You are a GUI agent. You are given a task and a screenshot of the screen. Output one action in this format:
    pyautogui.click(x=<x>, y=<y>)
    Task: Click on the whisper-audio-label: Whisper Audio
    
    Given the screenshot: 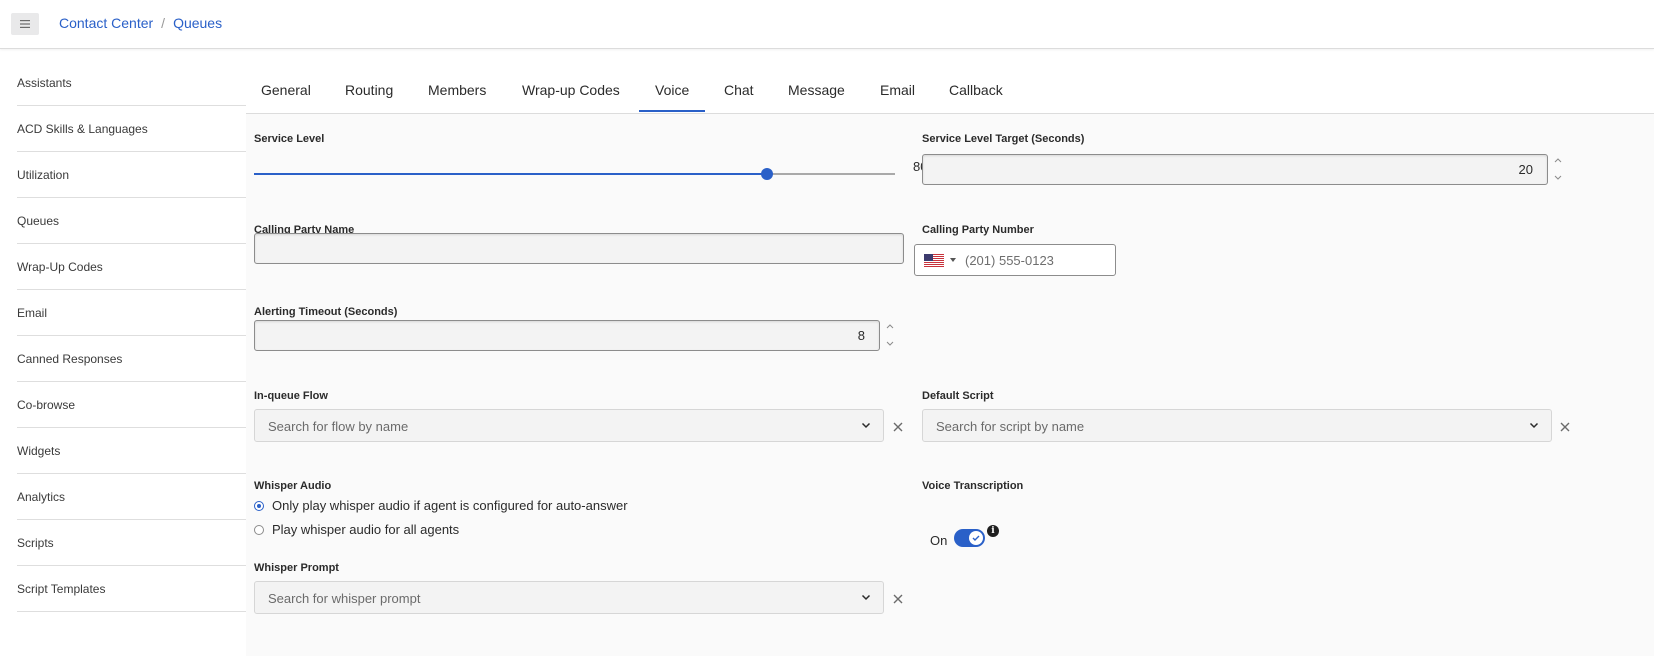 What is the action you would take?
    pyautogui.click(x=293, y=486)
    